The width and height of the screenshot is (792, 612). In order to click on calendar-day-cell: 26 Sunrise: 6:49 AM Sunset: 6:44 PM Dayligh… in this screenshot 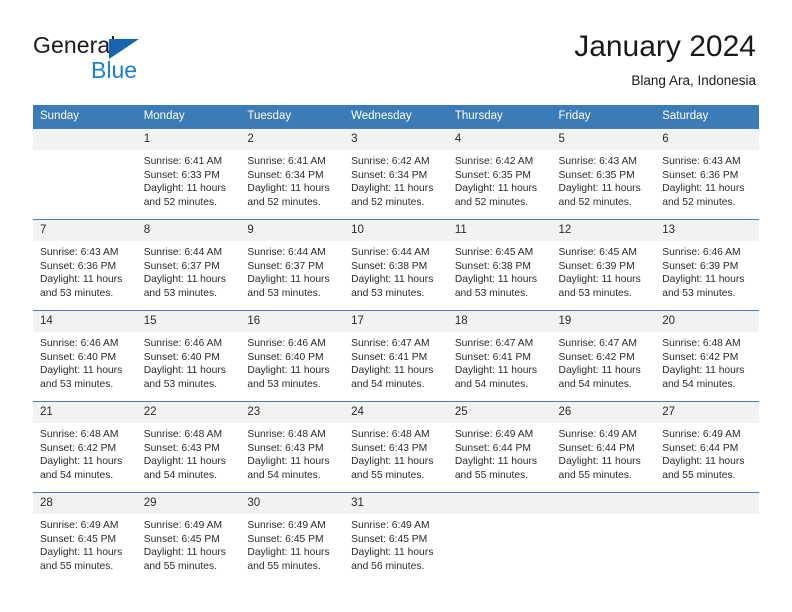, I will do `click(603, 447)`.